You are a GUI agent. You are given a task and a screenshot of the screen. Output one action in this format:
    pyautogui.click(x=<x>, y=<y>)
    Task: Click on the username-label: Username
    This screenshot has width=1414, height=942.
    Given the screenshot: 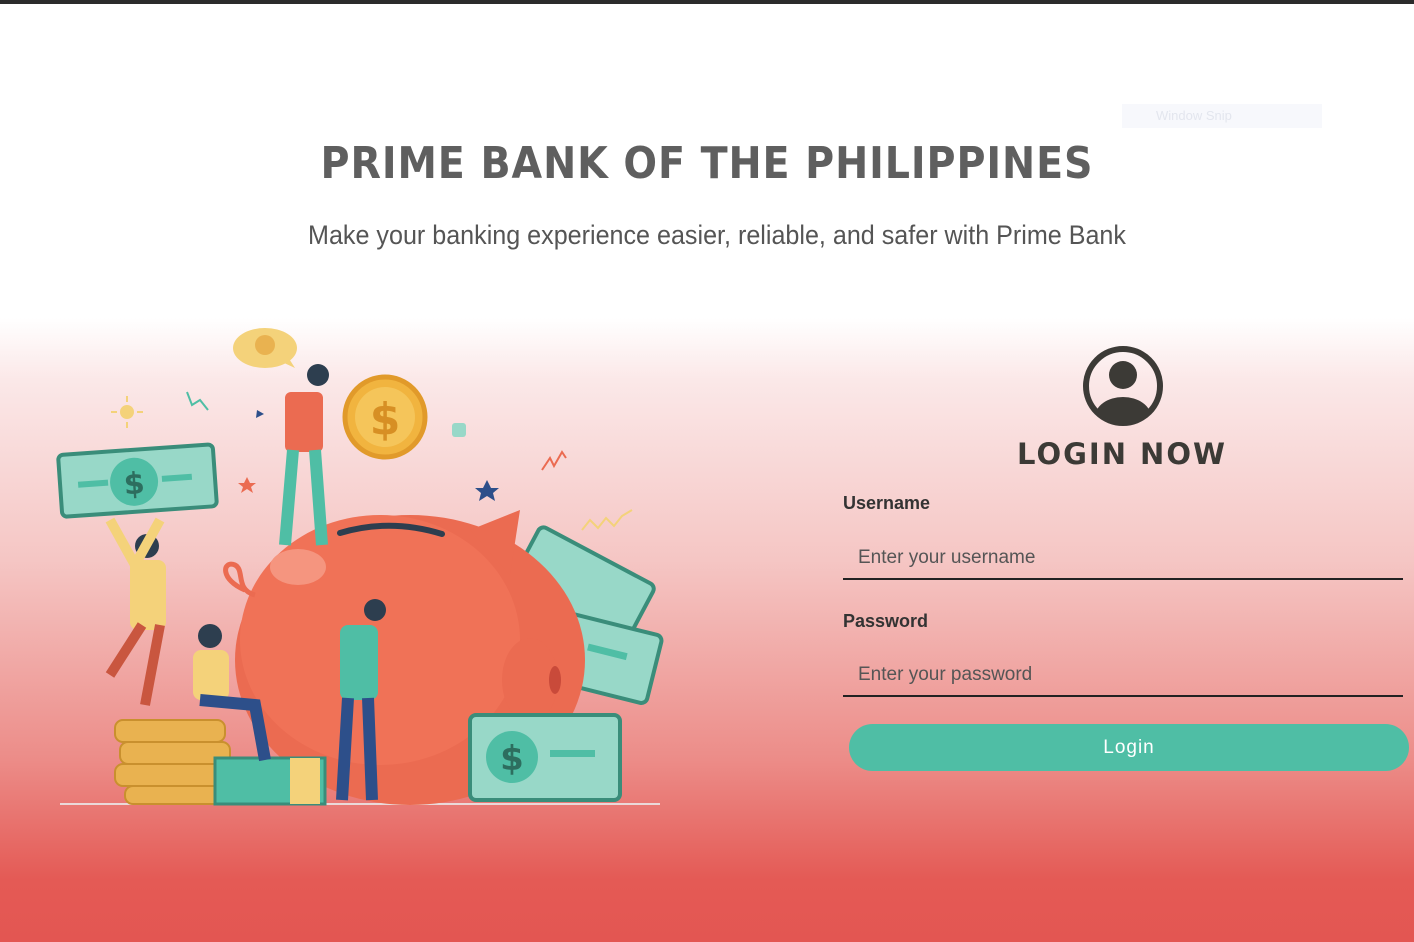 What is the action you would take?
    pyautogui.click(x=887, y=503)
    